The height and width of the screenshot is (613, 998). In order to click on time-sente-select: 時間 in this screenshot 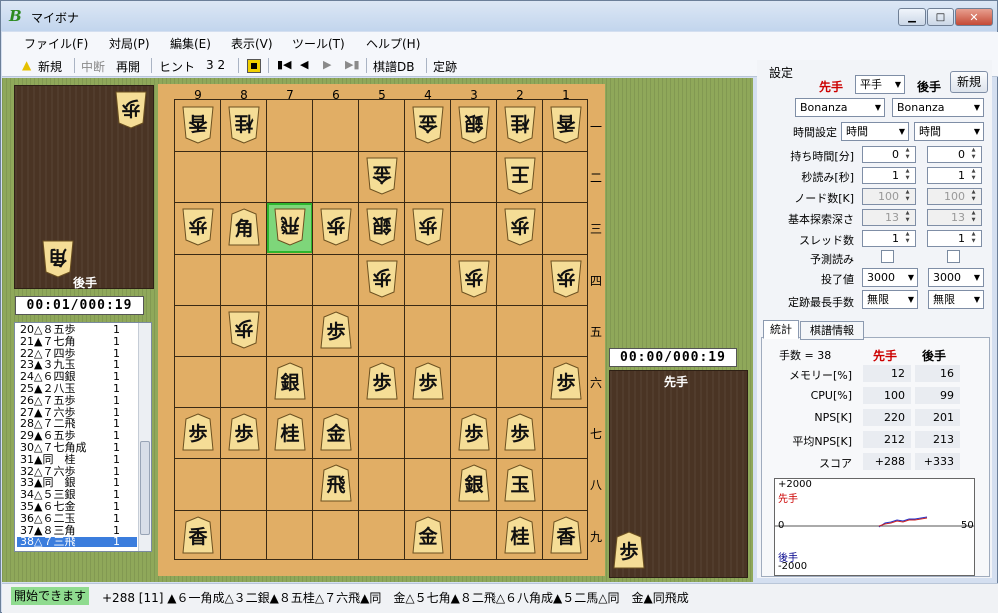, I will do `click(875, 131)`.